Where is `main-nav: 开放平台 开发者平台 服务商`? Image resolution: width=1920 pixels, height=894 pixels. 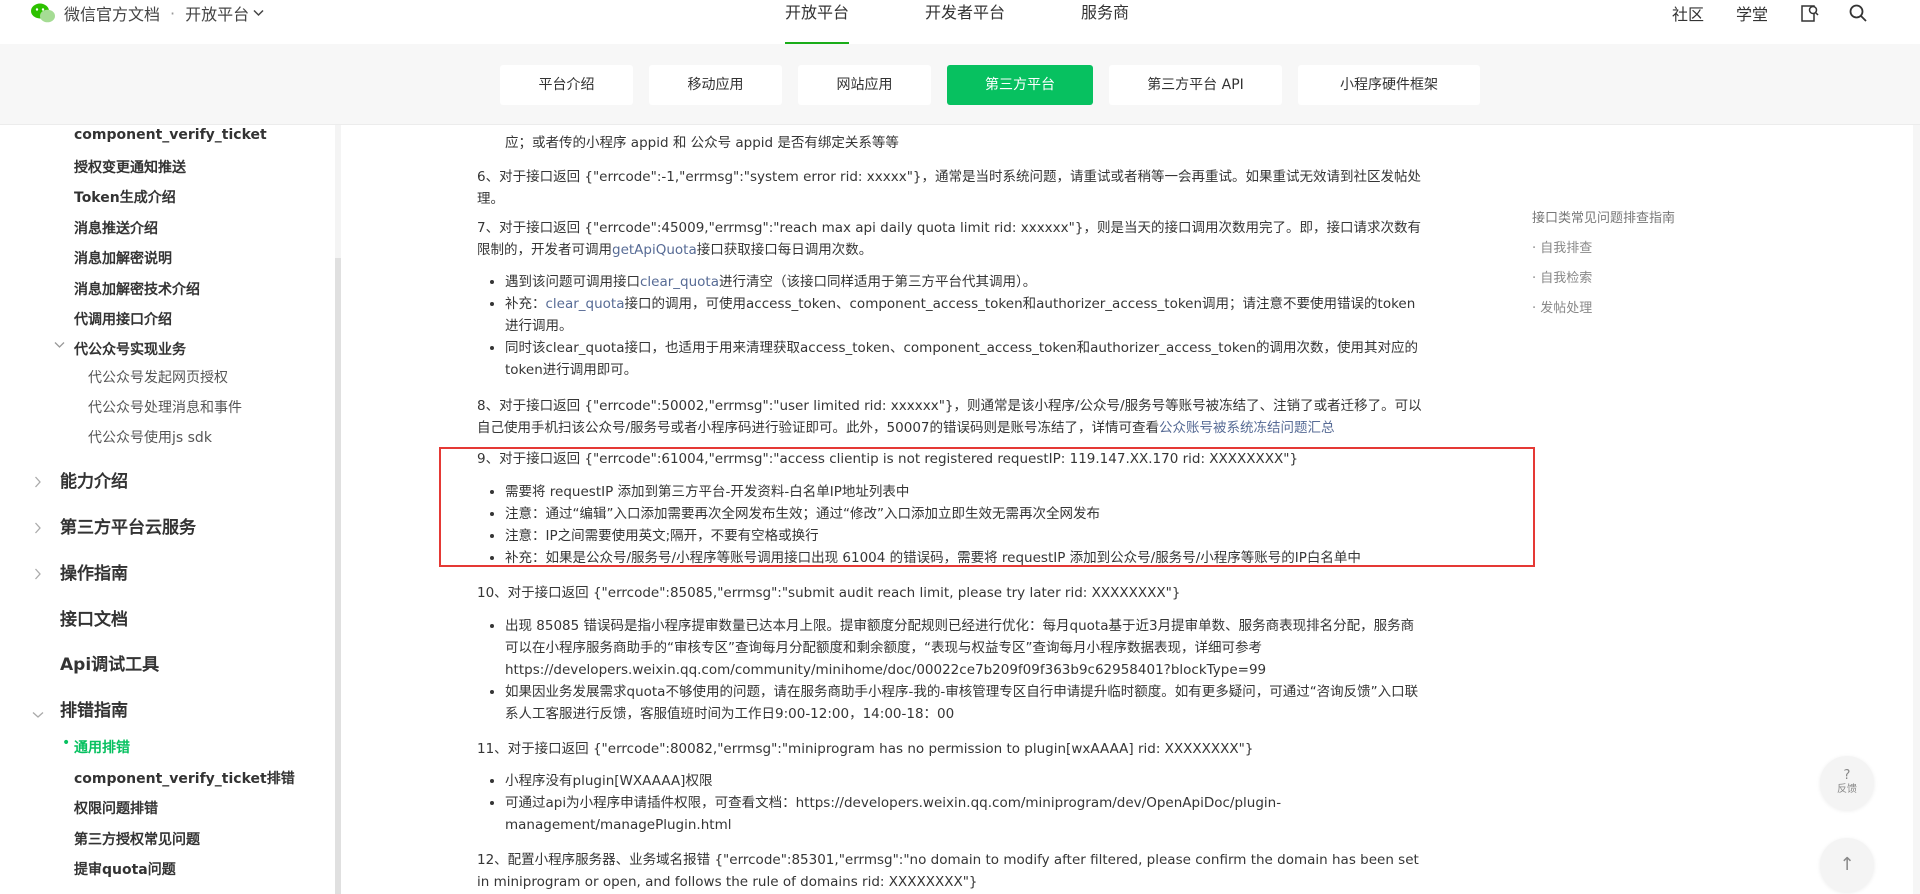
main-nav: 开放平台 开发者平台 服务商 is located at coordinates (995, 22).